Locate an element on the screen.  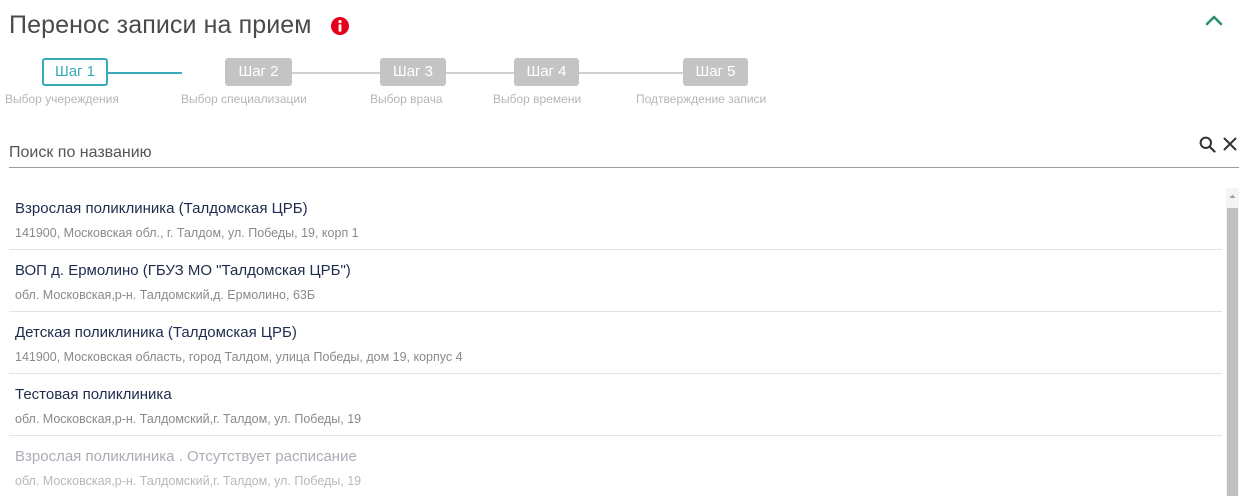
clinic-name: Детская поликлиника (Талдомская ЦРБ) is located at coordinates (156, 332).